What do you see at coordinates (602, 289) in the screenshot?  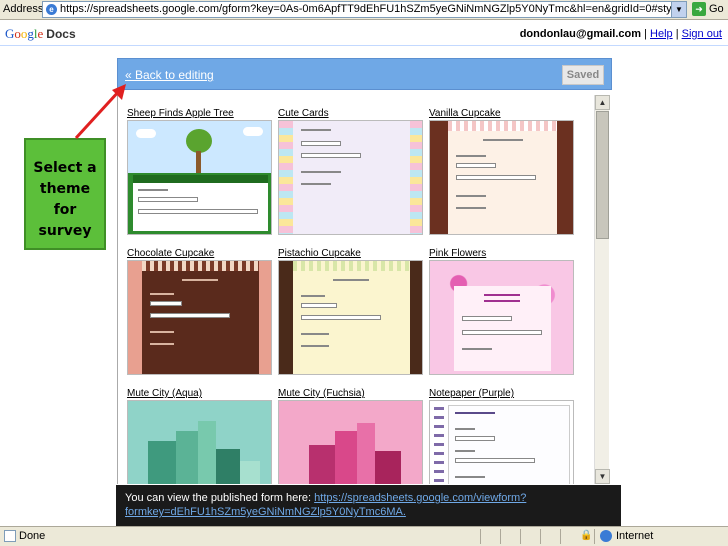 I see `gallery-scrollbar: ▲ ▼` at bounding box center [602, 289].